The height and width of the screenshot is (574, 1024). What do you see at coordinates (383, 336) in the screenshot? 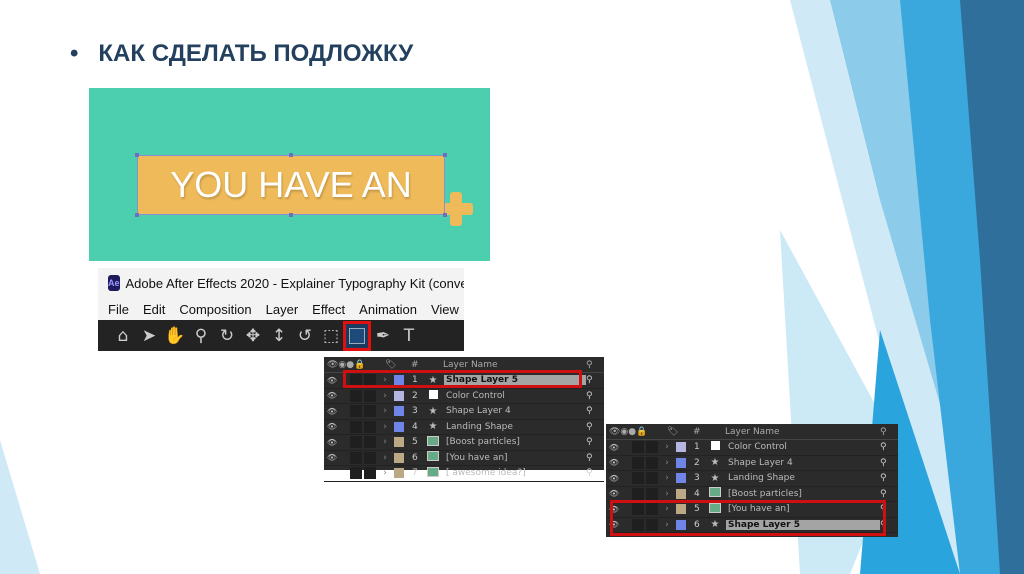
I see `pen-icon: ✒` at bounding box center [383, 336].